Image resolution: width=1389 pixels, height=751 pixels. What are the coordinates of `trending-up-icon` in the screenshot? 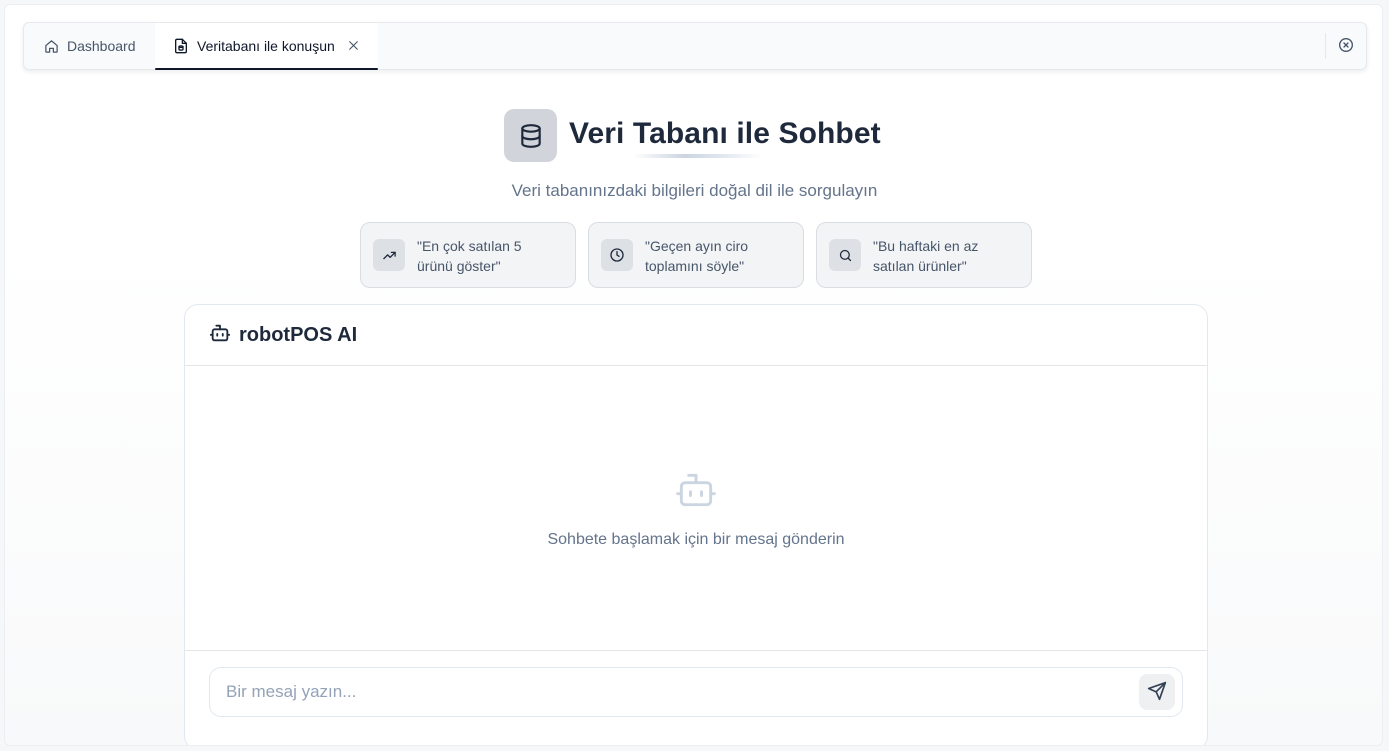 It's located at (389, 255).